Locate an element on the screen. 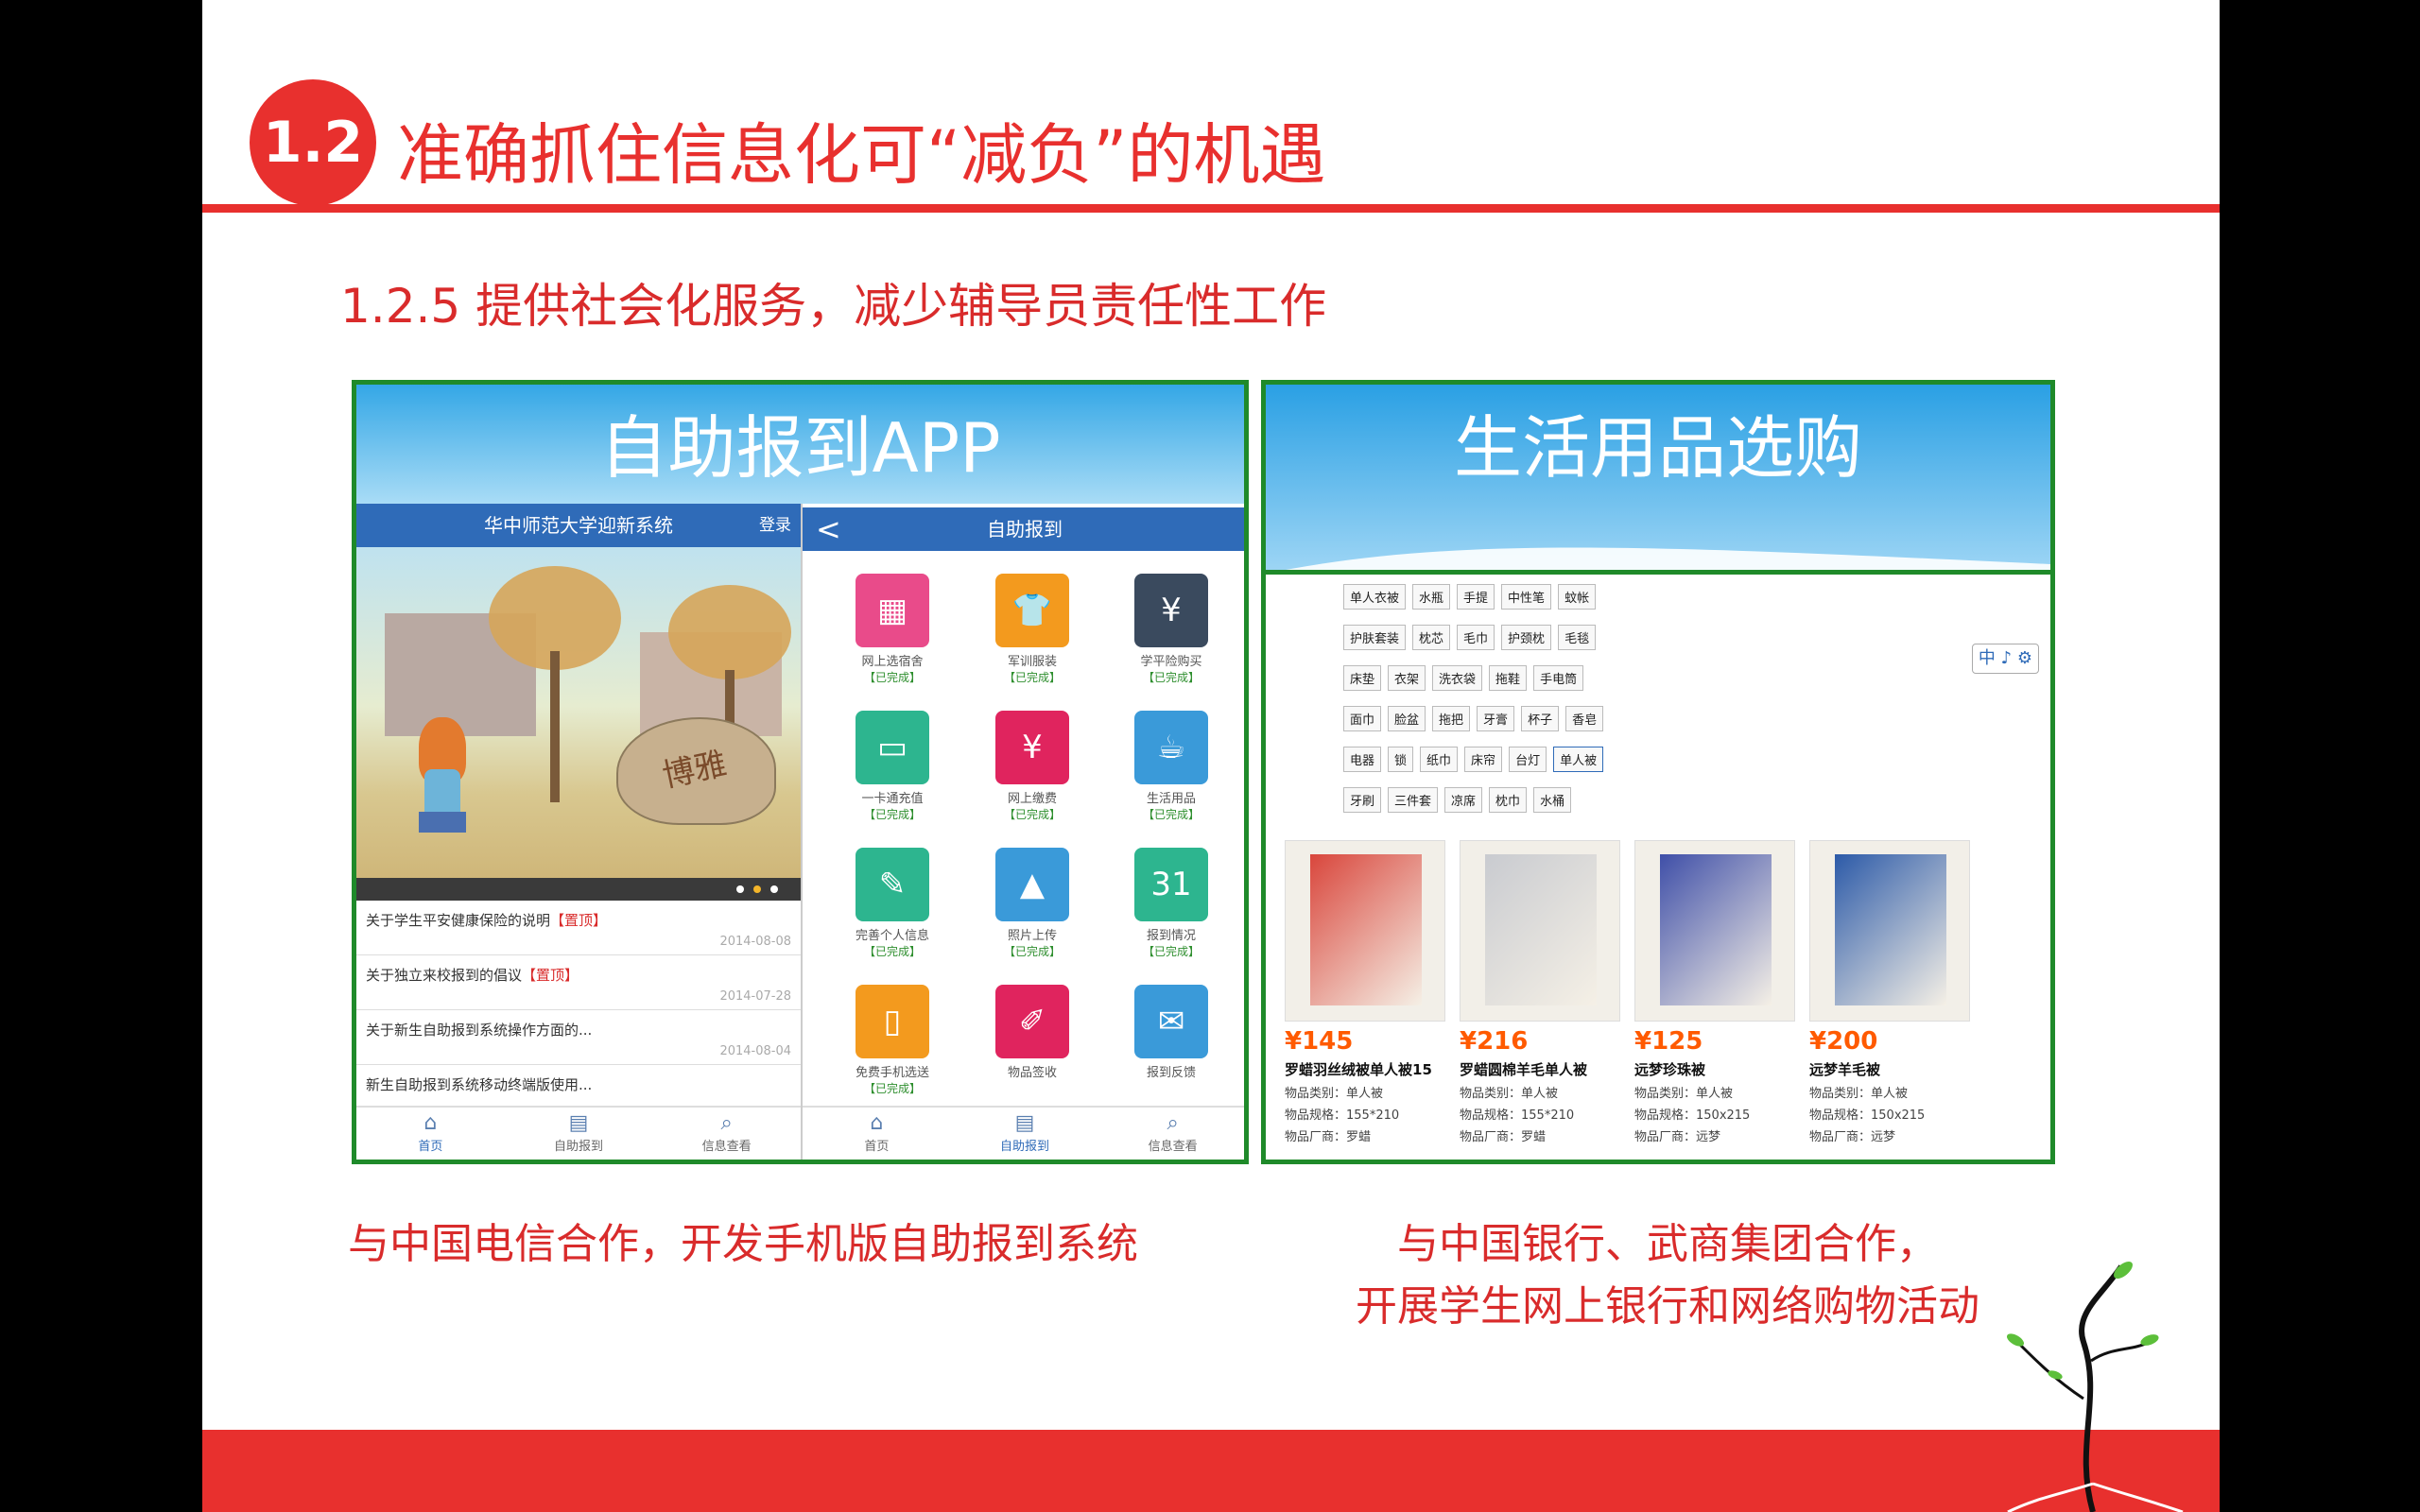  category-tag: 牙刷 is located at coordinates (1362, 800).